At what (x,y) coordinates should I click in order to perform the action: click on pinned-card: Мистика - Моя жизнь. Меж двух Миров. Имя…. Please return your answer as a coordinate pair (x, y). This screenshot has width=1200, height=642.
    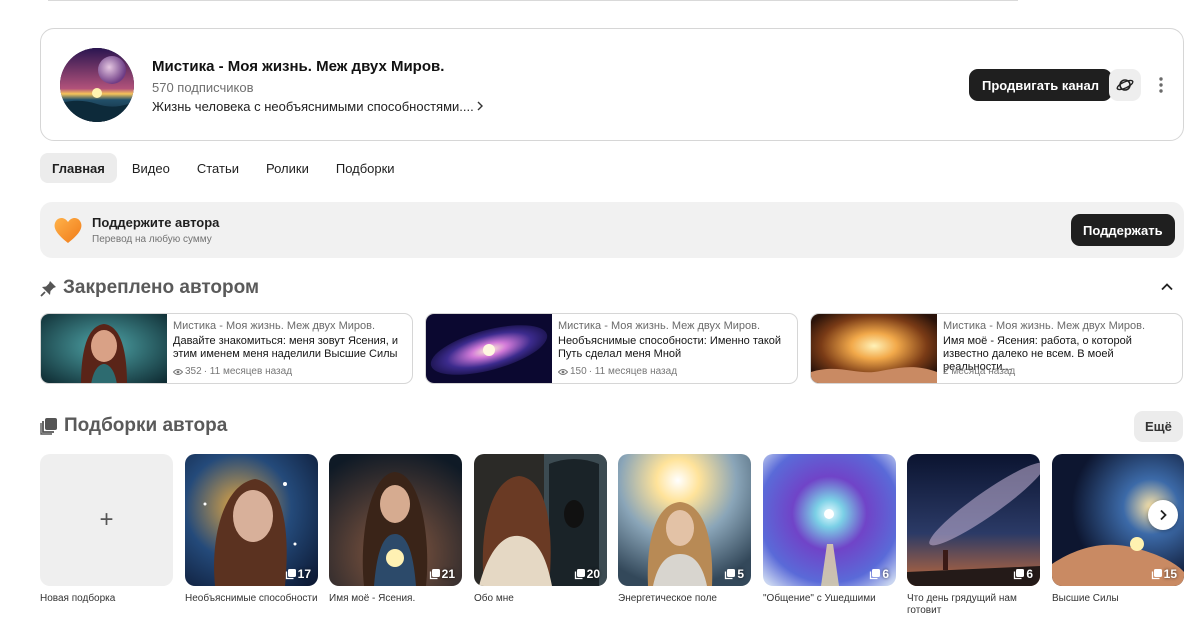
    Looking at the image, I should click on (996, 348).